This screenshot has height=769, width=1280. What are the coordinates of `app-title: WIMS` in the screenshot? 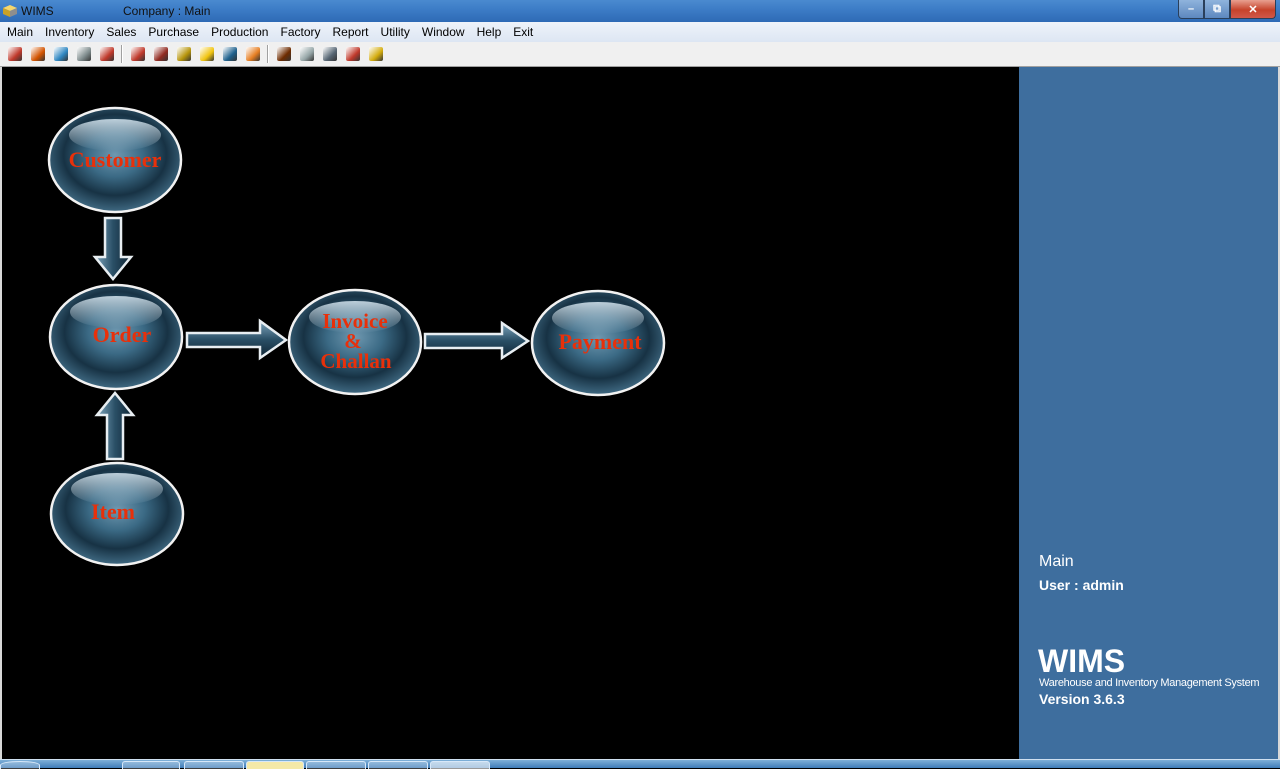 It's located at (37, 11).